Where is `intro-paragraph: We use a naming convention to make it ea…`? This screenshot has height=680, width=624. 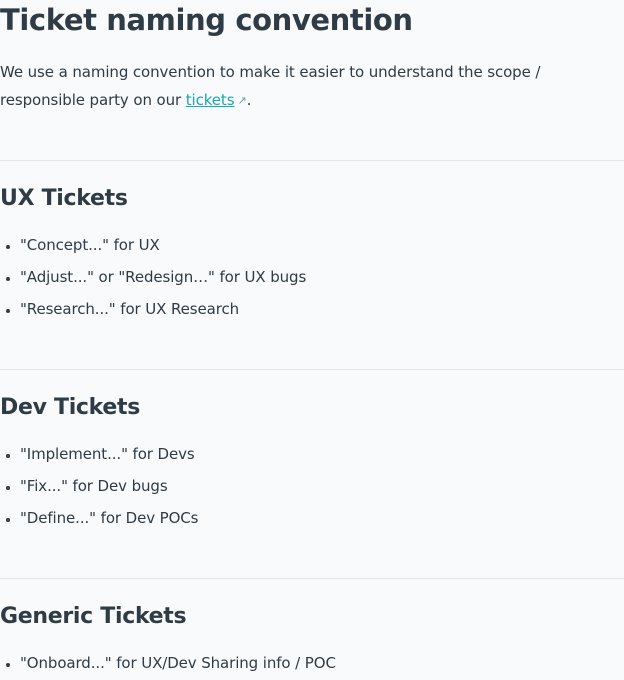
intro-paragraph: We use a naming convention to make it ea… is located at coordinates (312, 76).